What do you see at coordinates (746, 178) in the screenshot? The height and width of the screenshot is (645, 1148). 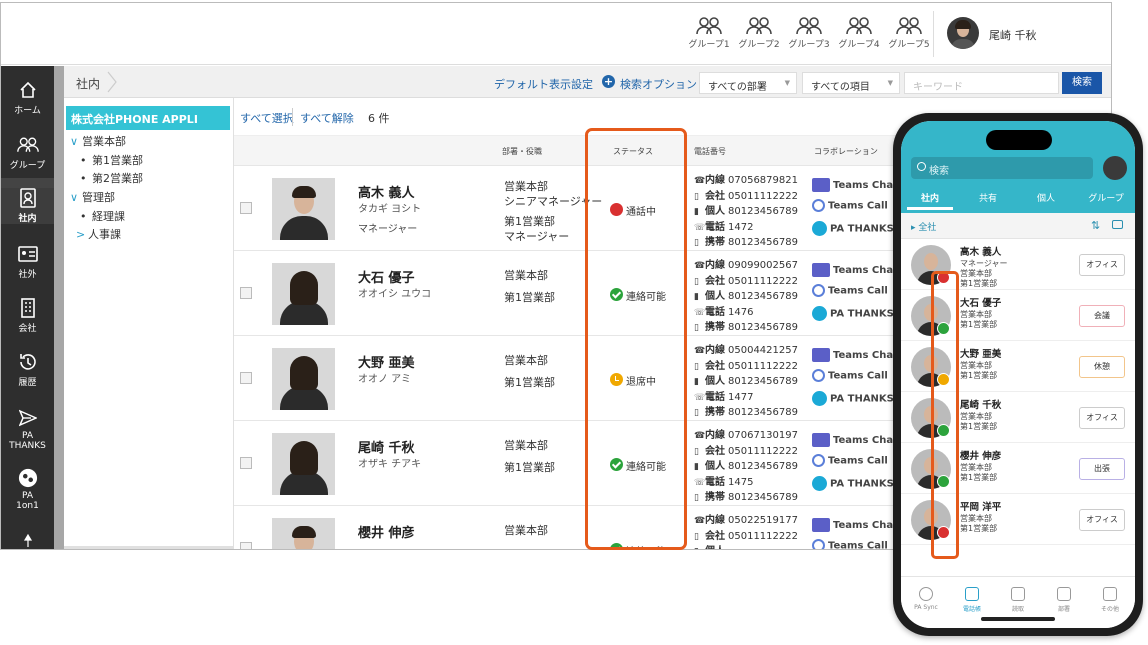 I see `phone-line: ☎内線 07056879821` at bounding box center [746, 178].